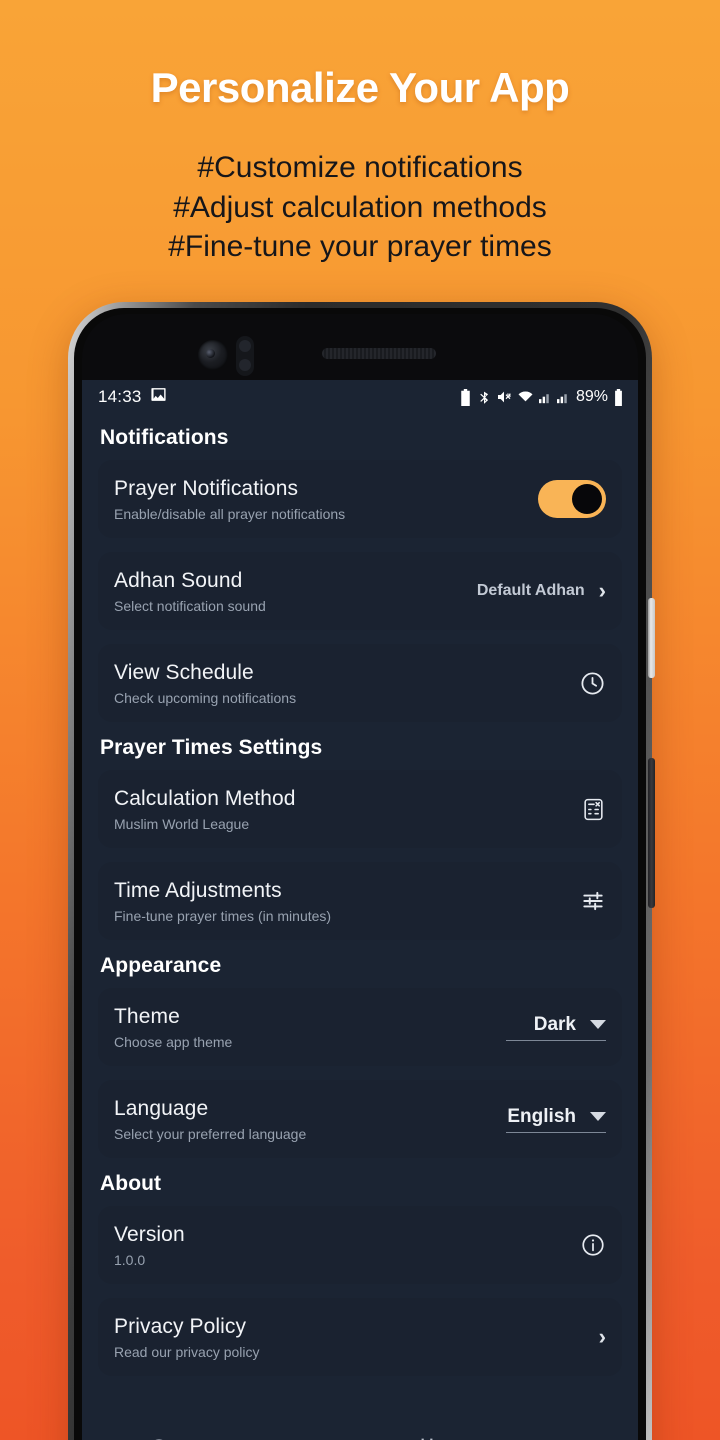  What do you see at coordinates (130, 1259) in the screenshot?
I see `setting-subtitle: 1.0.0` at bounding box center [130, 1259].